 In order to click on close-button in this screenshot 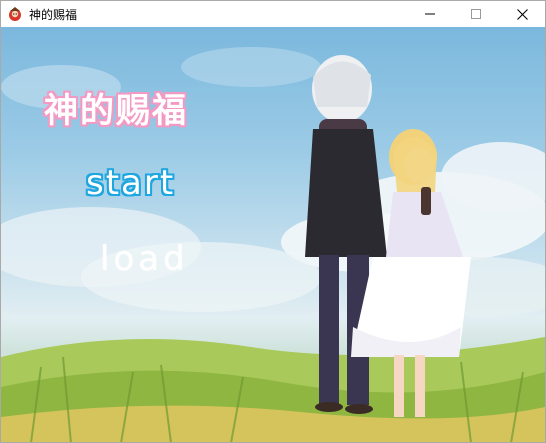, I will do `click(522, 14)`.